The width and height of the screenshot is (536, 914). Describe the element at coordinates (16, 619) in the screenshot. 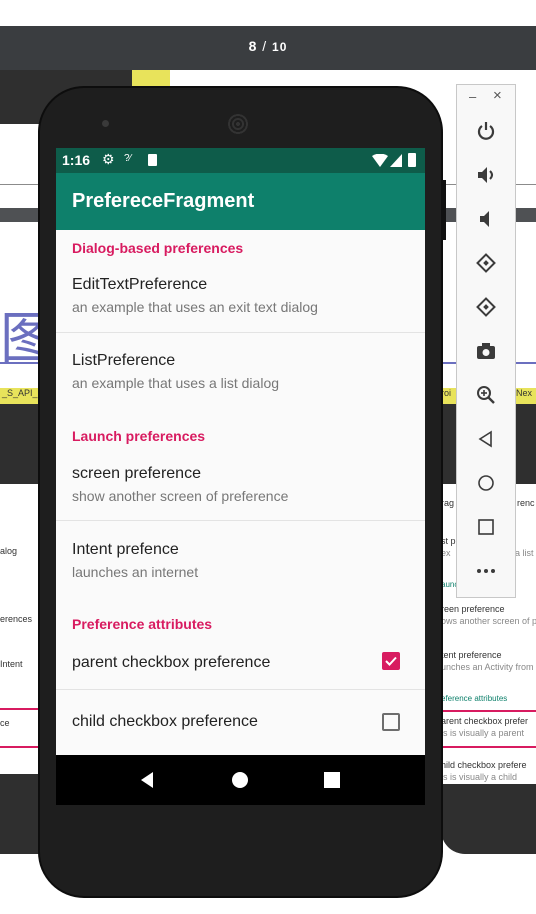

I see `bg-left-item: erences` at that location.